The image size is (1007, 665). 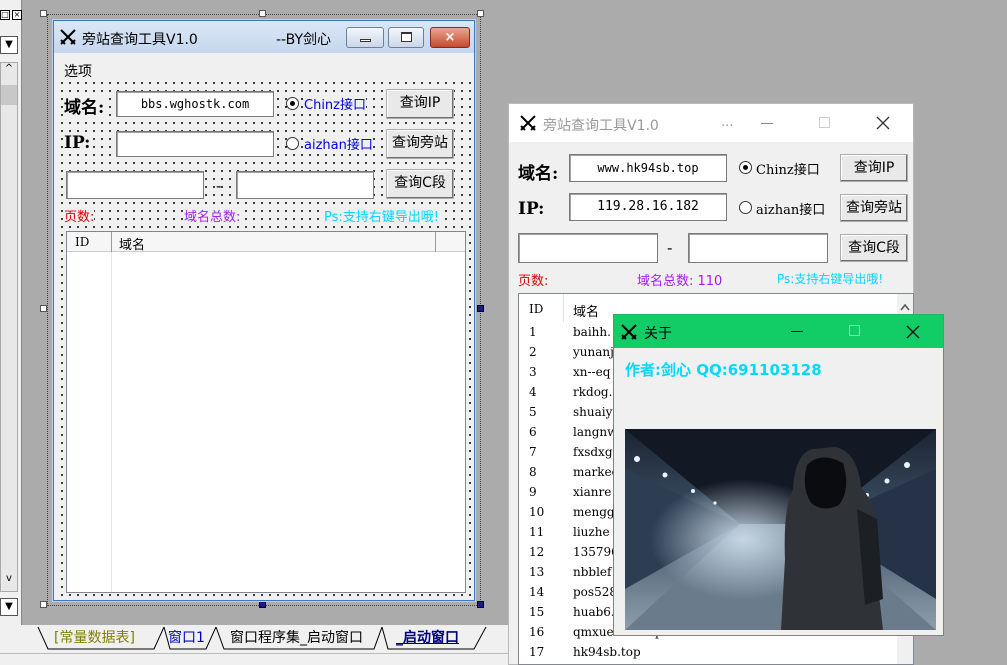 What do you see at coordinates (533, 492) in the screenshot?
I see `row-id: 9` at bounding box center [533, 492].